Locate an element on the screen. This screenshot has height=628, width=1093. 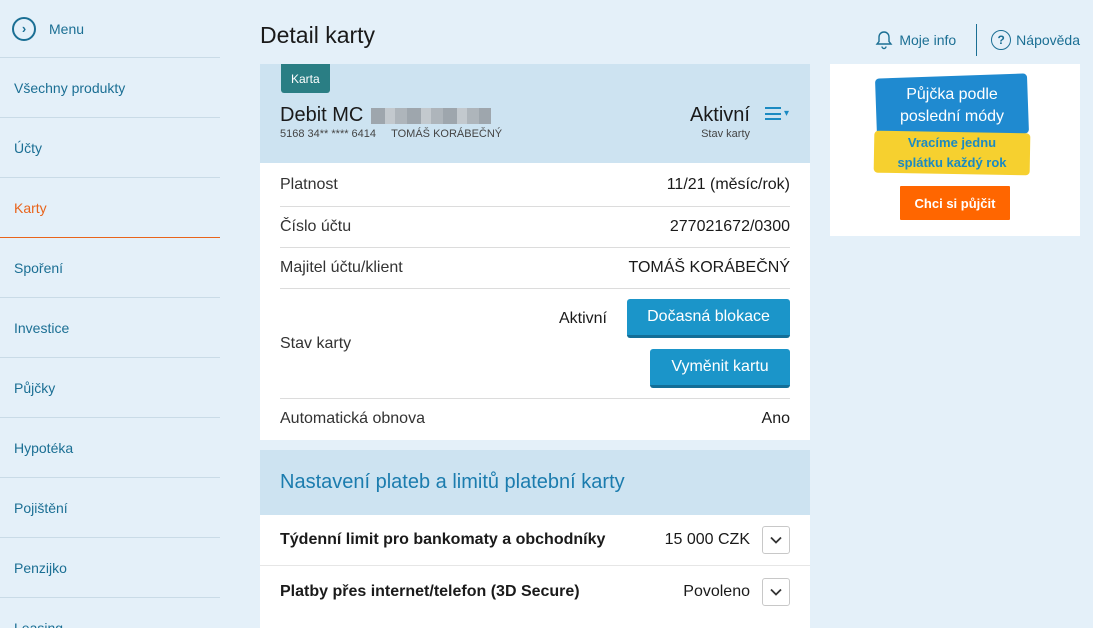
ad-subline: Vracíme jednu splátku každý rok is located at coordinates (952, 153).